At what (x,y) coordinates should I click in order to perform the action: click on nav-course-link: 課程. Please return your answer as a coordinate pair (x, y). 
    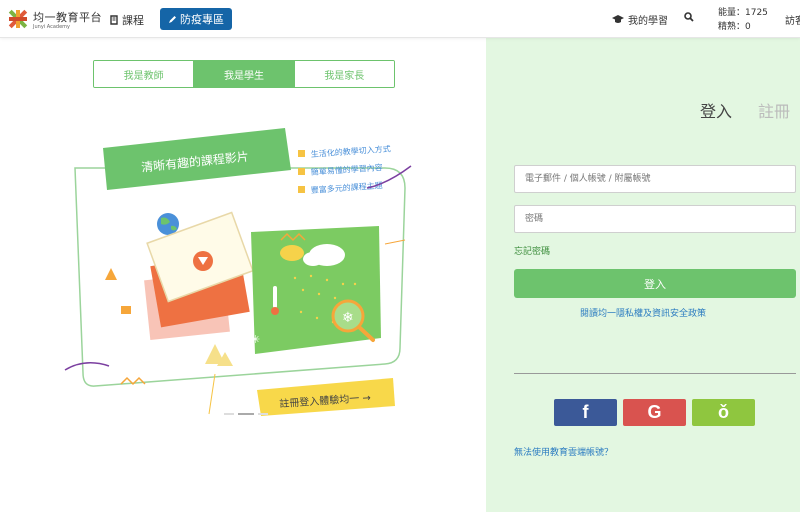
    Looking at the image, I should click on (127, 20).